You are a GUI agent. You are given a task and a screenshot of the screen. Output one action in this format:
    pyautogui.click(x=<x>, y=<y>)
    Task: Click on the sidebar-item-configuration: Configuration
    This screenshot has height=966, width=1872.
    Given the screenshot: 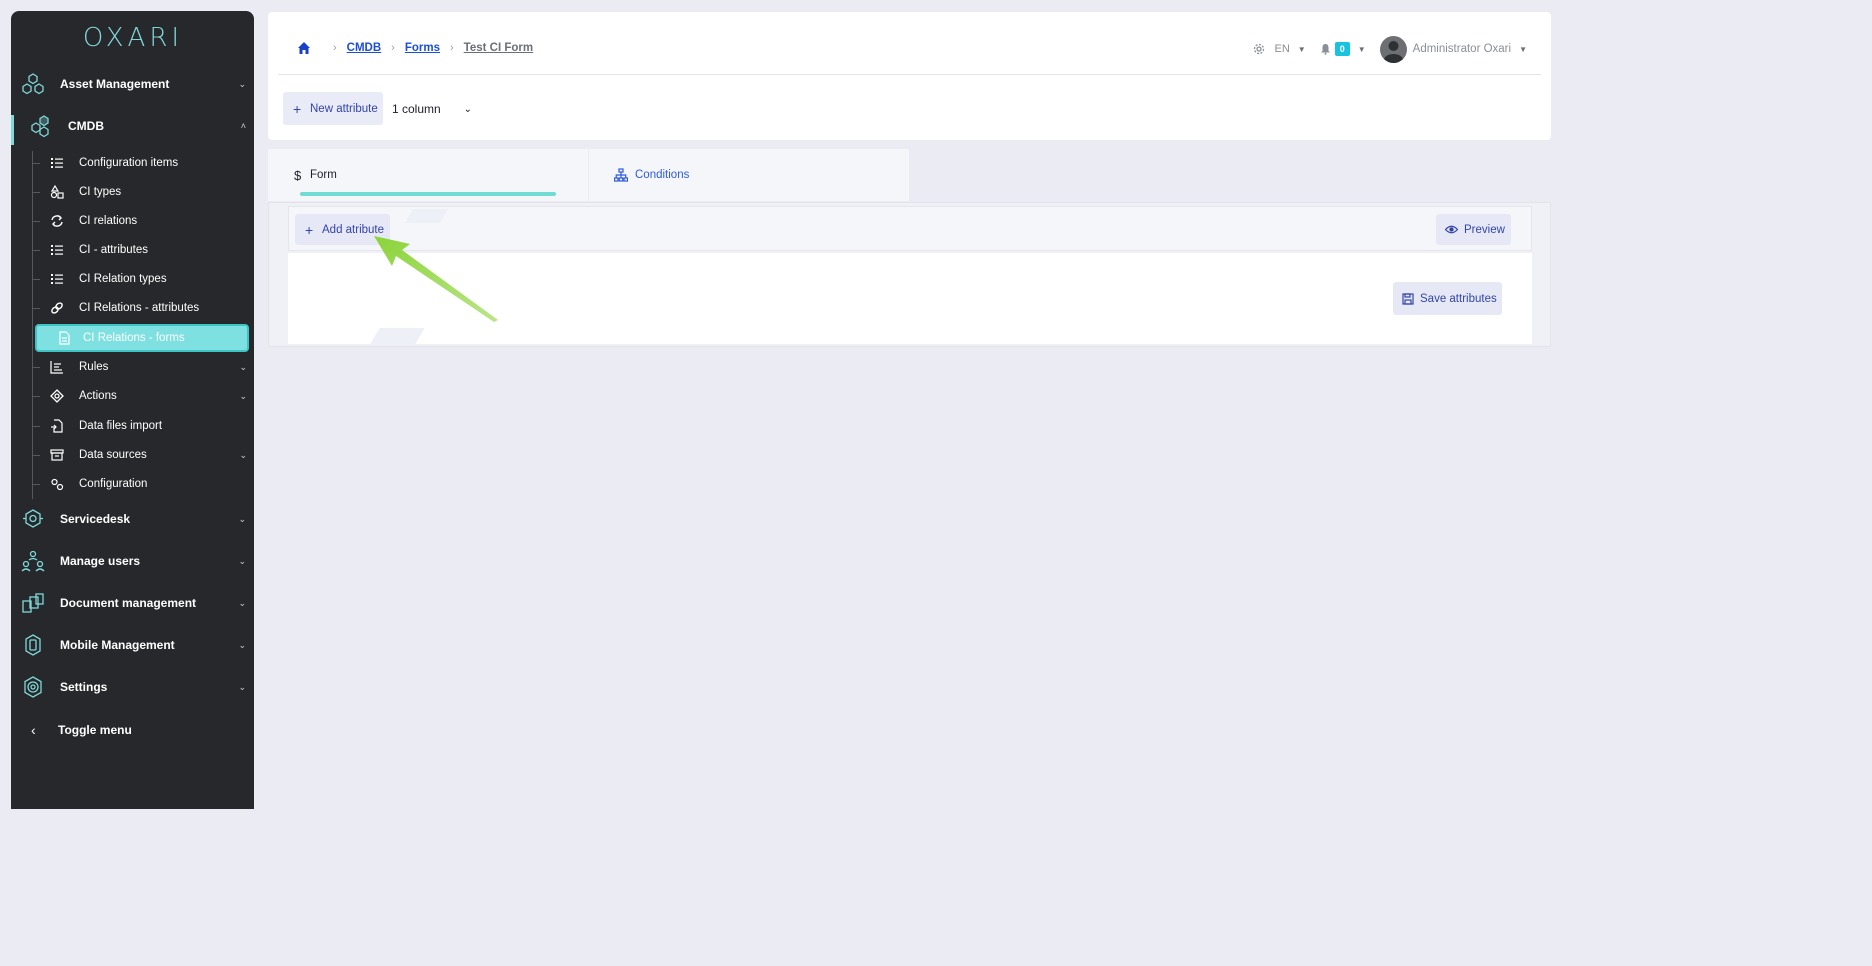 What is the action you would take?
    pyautogui.click(x=140, y=484)
    